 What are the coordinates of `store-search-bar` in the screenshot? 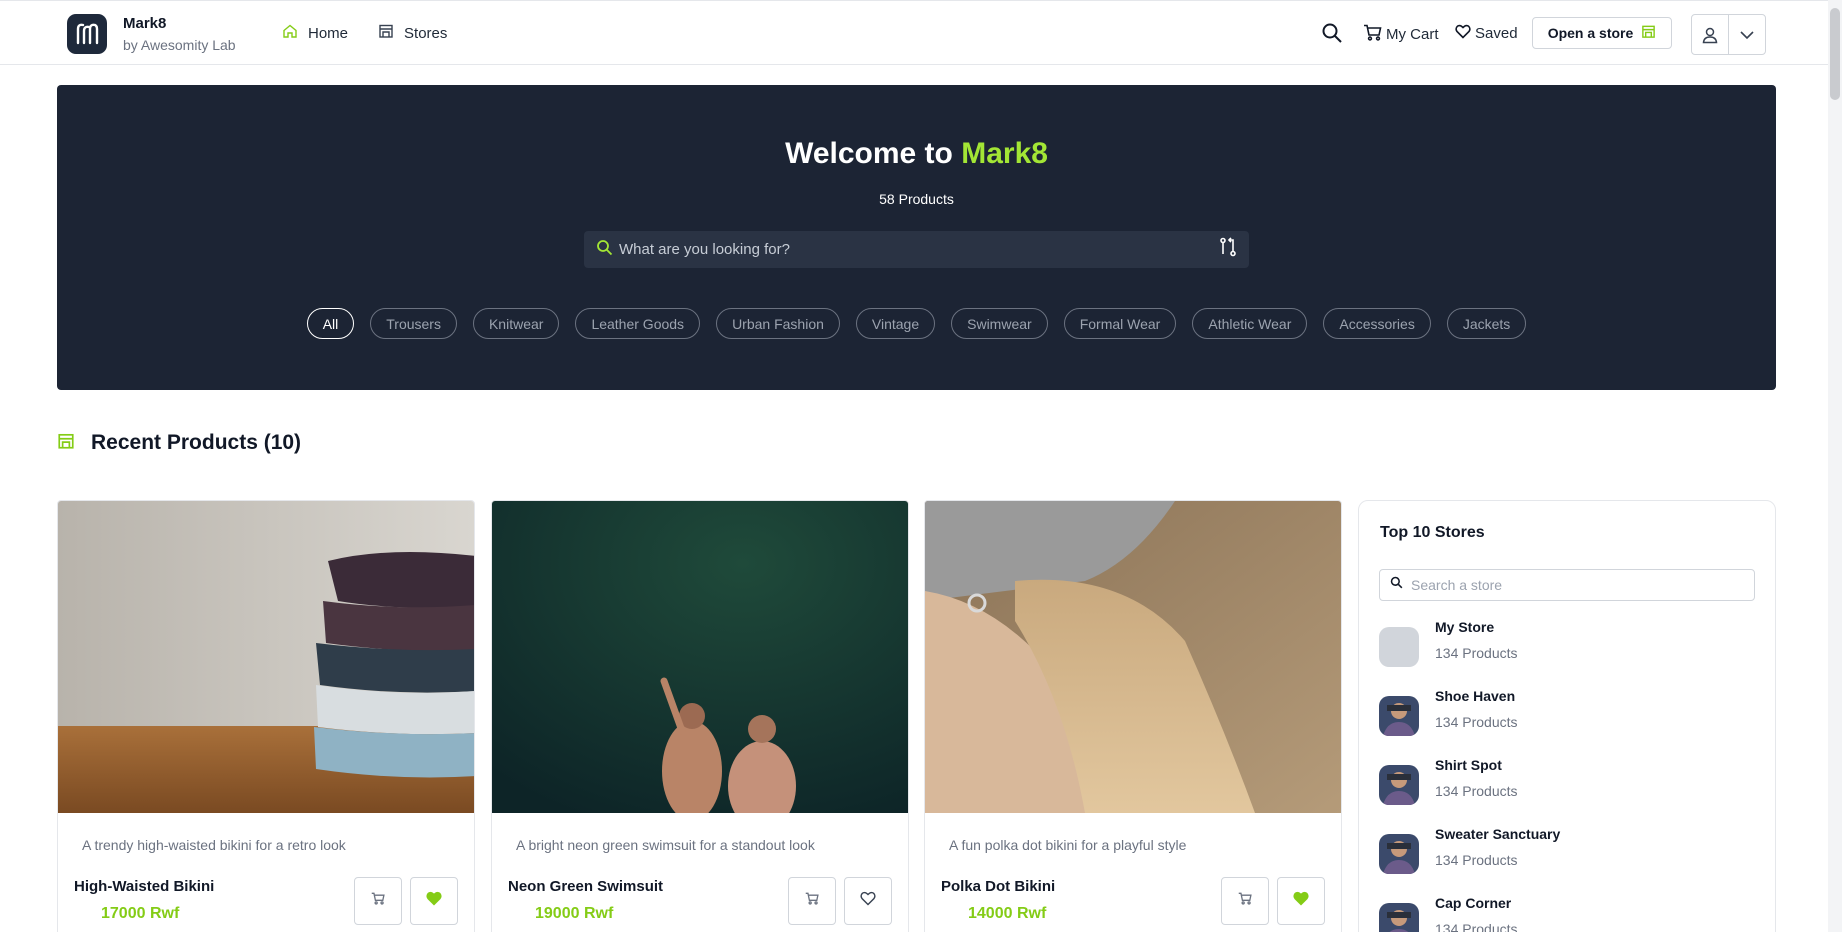 It's located at (1567, 585).